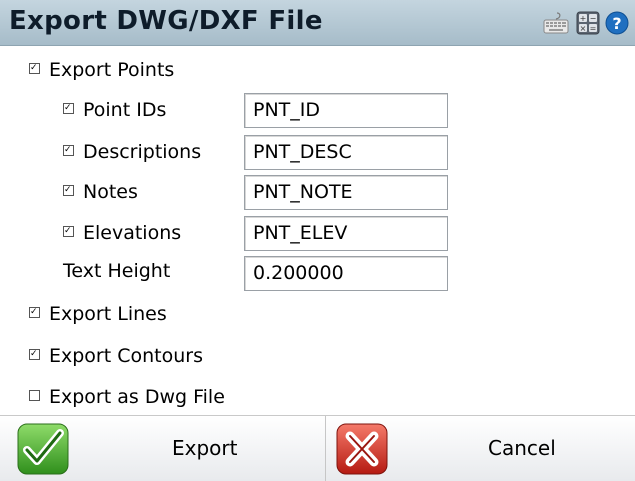 This screenshot has width=635, height=481. What do you see at coordinates (346, 192) in the screenshot?
I see `notes-field: PNT_NOTE` at bounding box center [346, 192].